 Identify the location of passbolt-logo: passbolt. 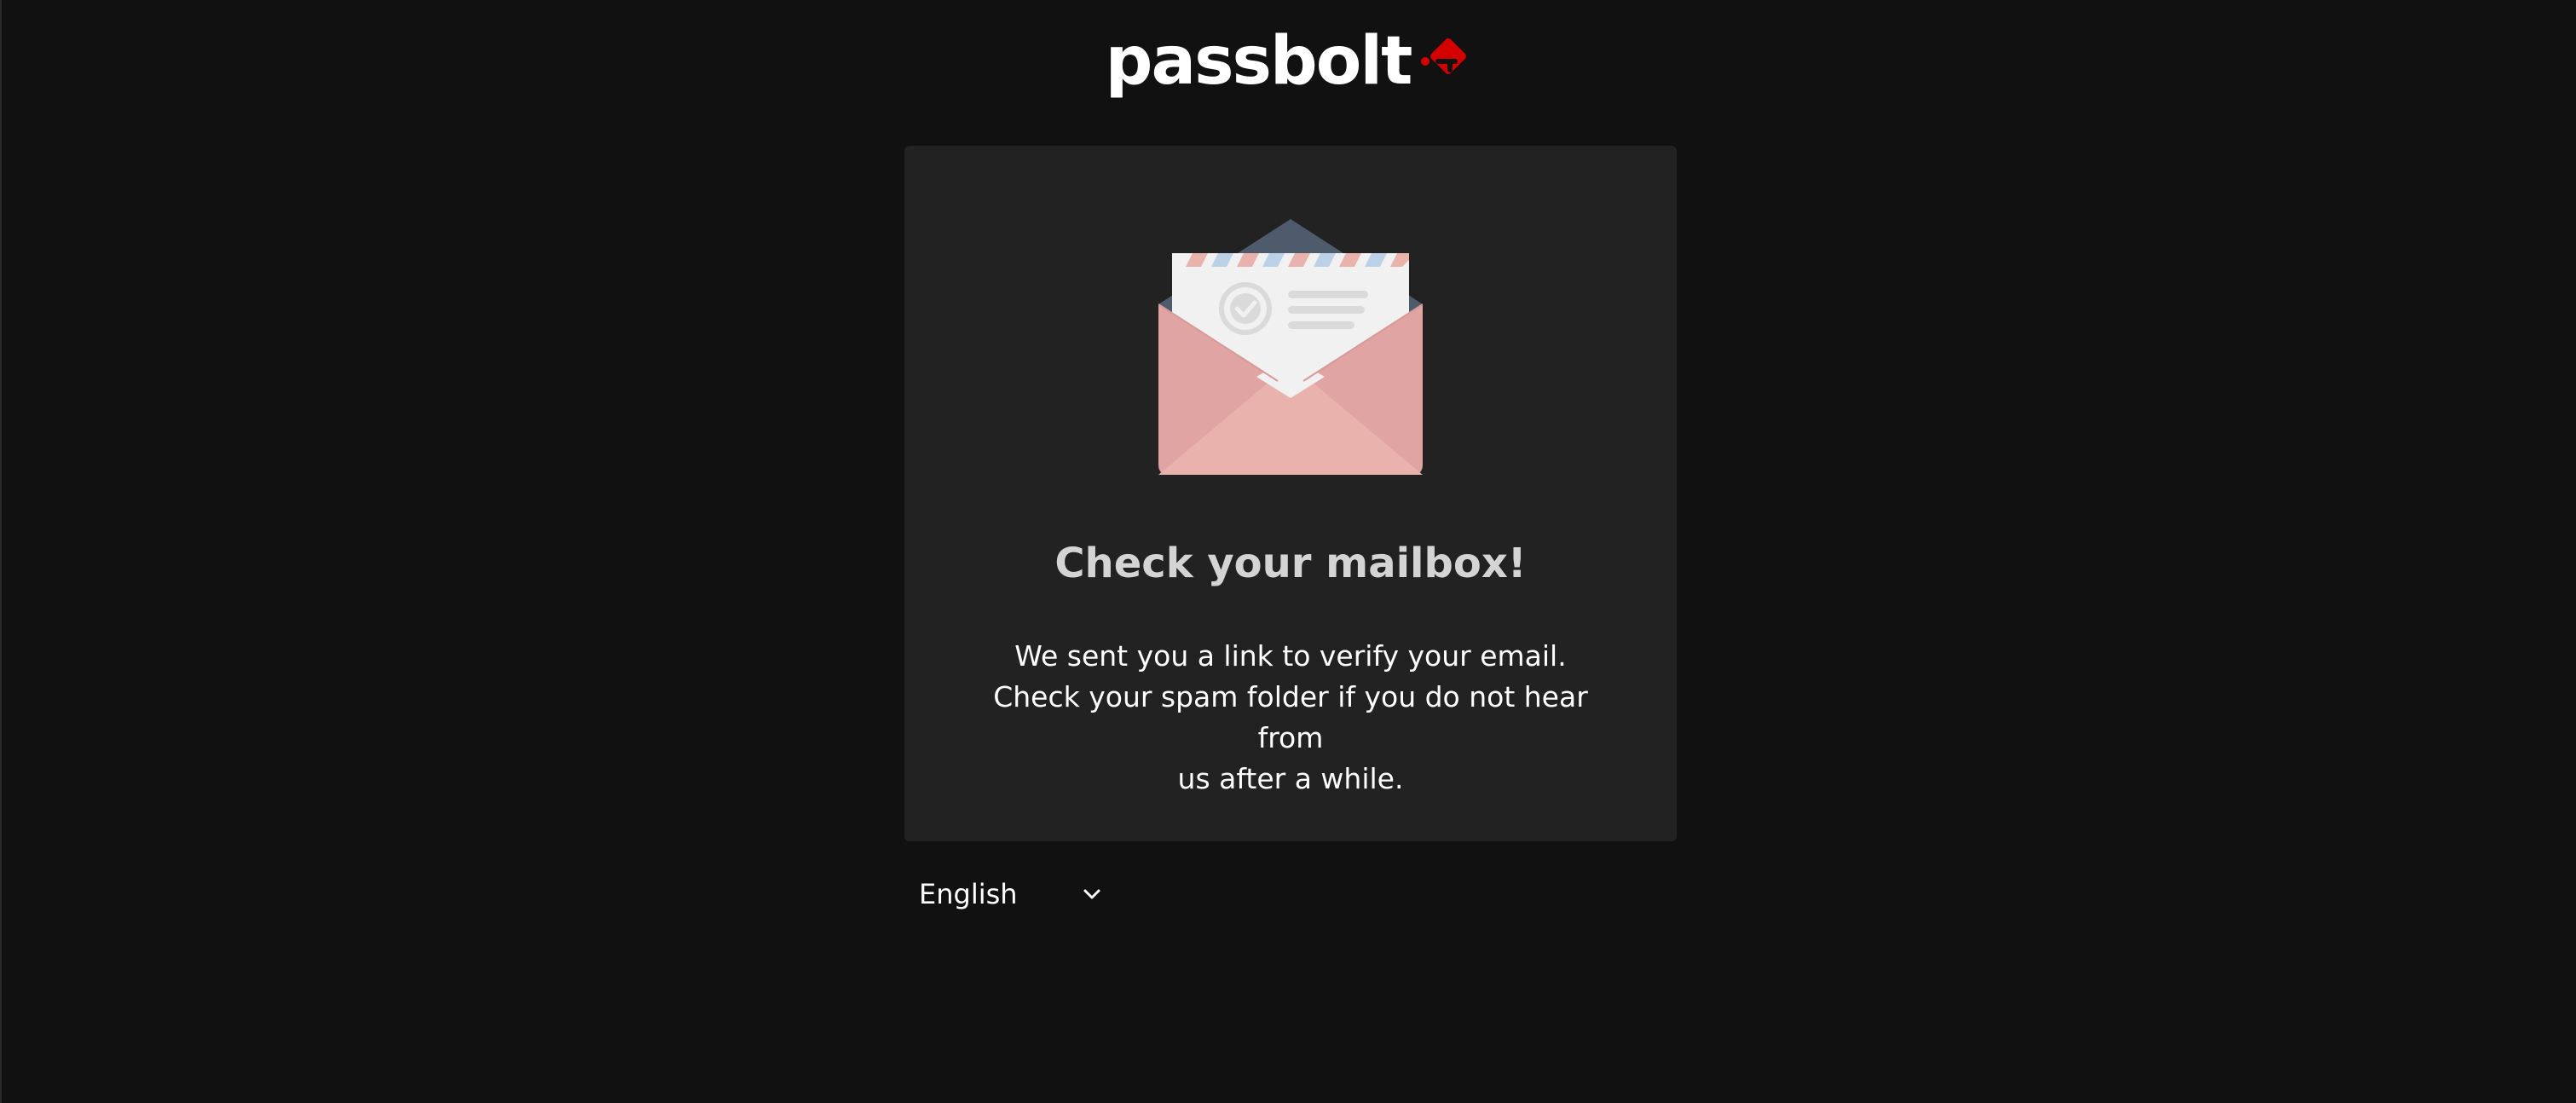
(1289, 62).